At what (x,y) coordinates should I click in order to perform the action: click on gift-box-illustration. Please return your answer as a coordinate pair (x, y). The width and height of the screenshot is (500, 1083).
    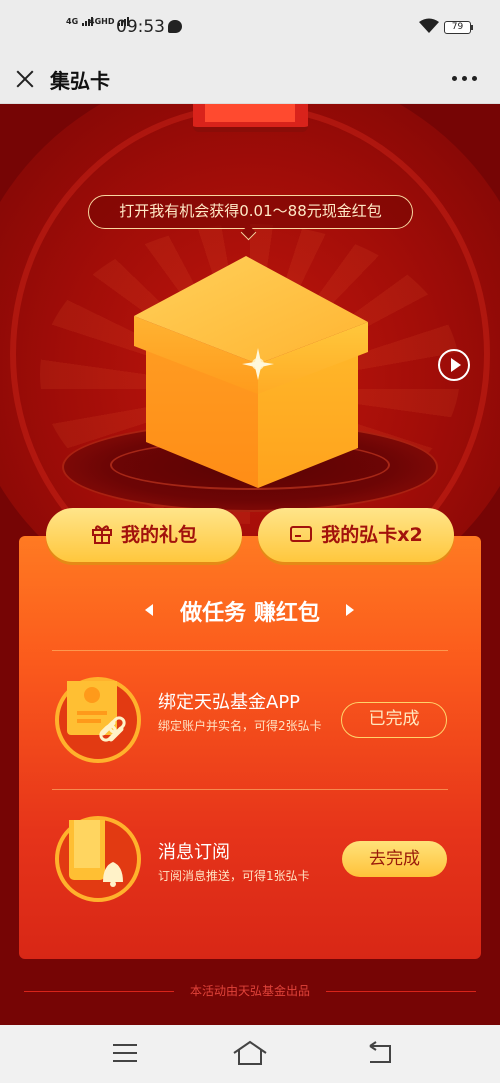
    Looking at the image, I should click on (250, 372).